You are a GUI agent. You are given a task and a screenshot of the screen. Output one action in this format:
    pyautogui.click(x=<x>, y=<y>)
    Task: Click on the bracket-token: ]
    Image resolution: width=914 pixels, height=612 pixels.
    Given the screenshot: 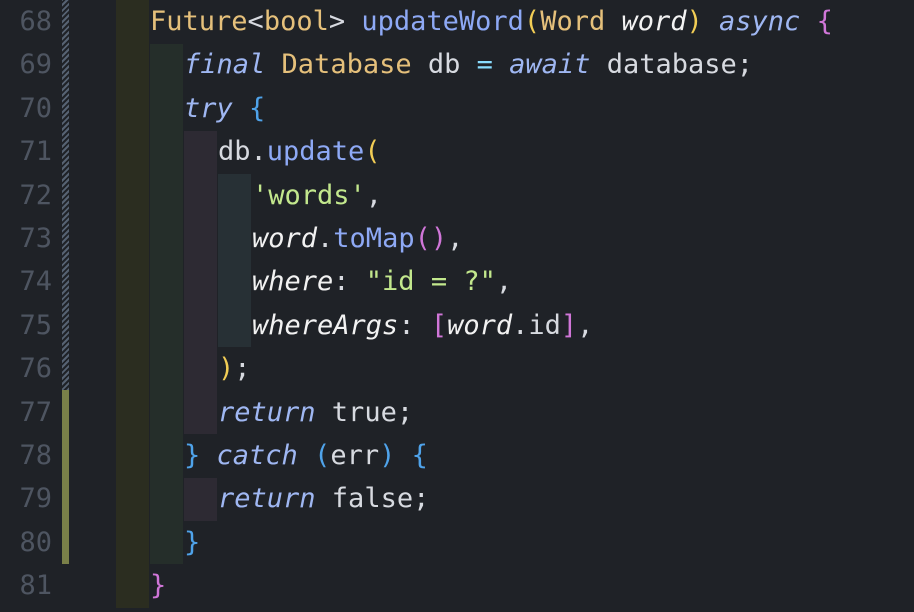 What is the action you would take?
    pyautogui.click(x=569, y=325)
    